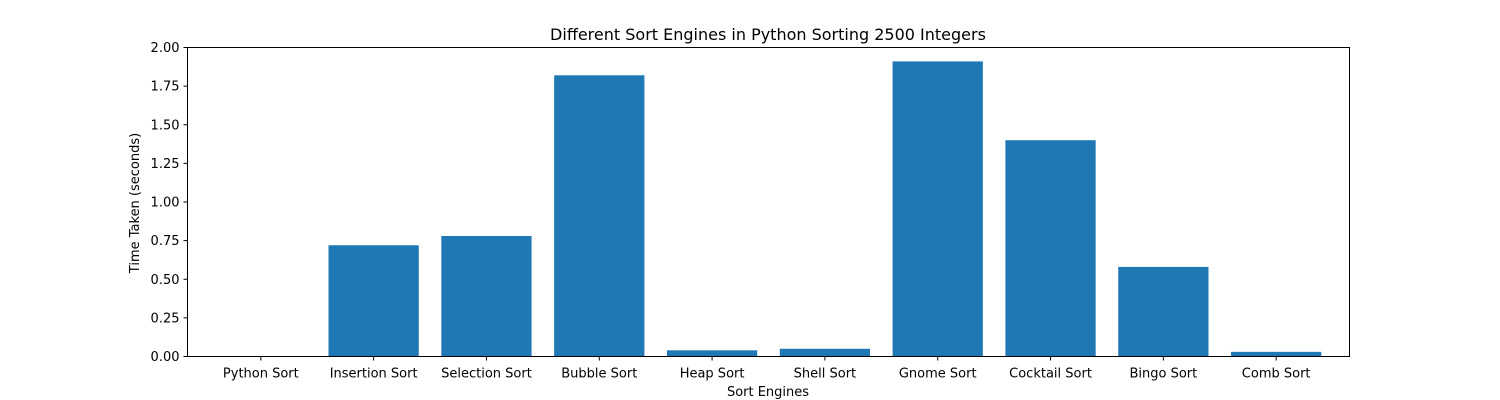  I want to click on bar-comb-sort, so click(1276, 354).